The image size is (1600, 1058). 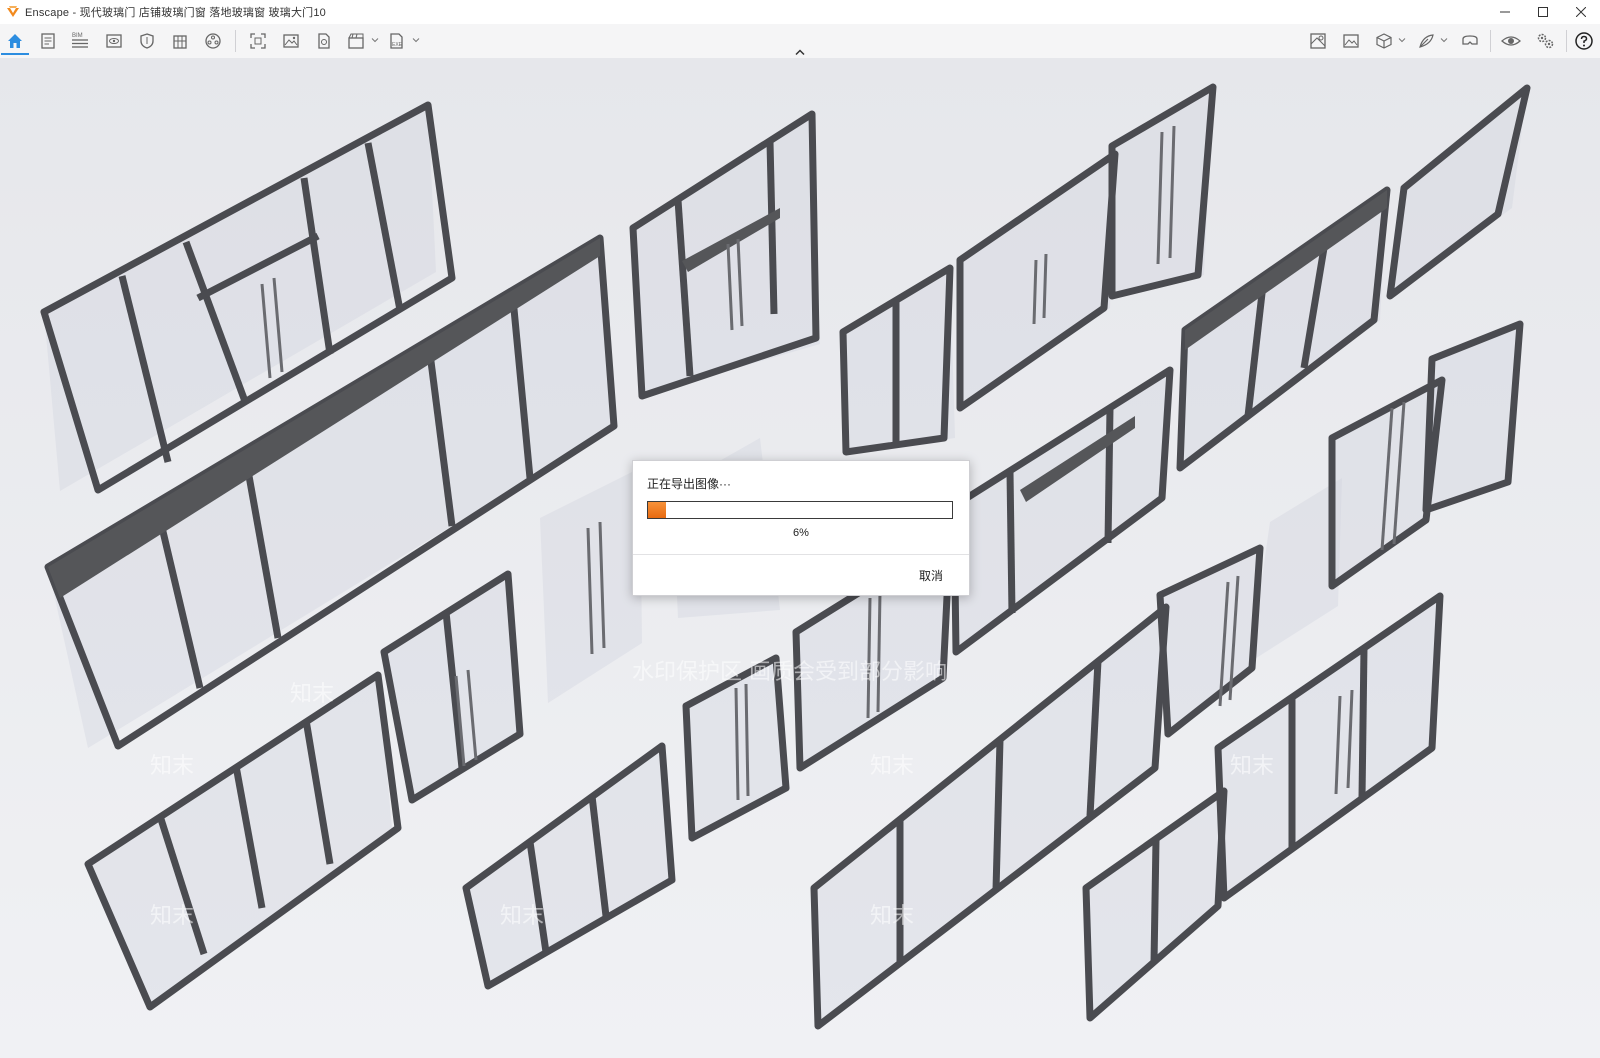 I want to click on batch-render-icon, so click(x=324, y=41).